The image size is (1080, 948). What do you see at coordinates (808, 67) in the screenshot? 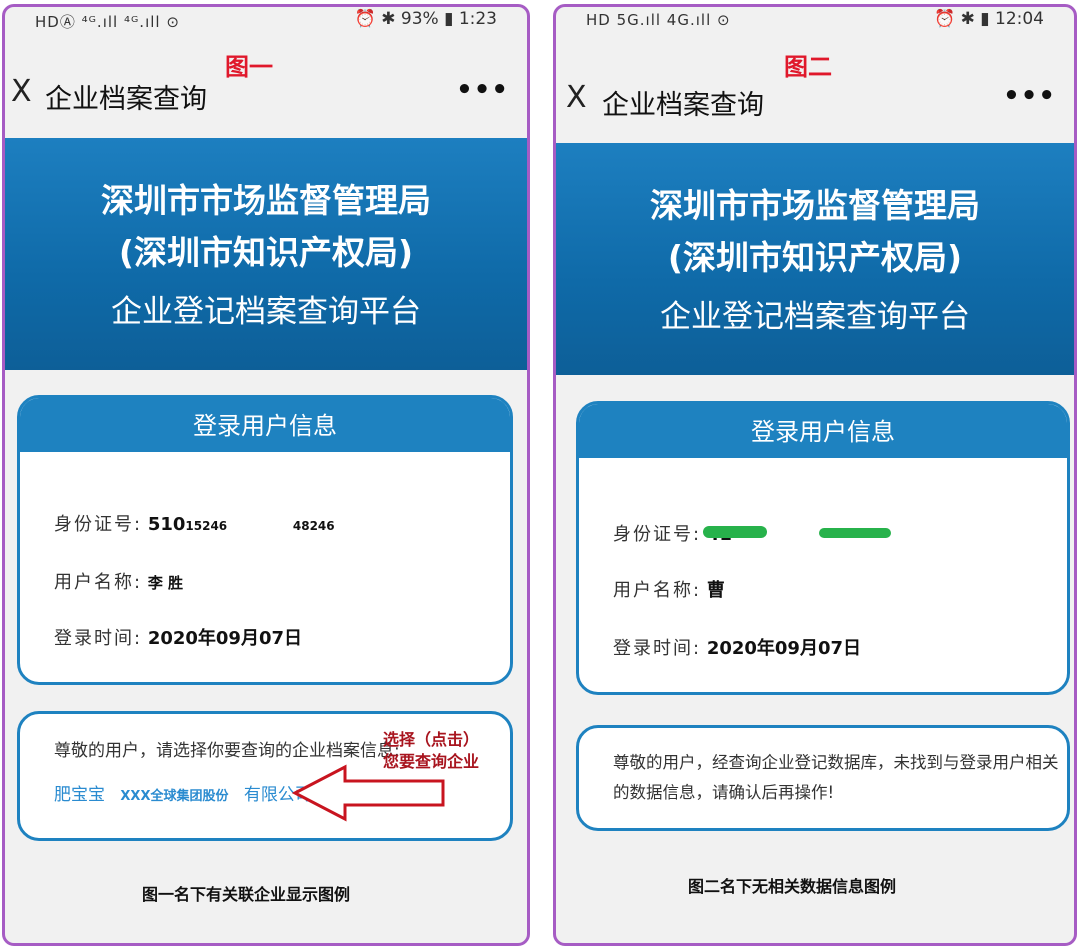
I see `figure-label: 图二` at bounding box center [808, 67].